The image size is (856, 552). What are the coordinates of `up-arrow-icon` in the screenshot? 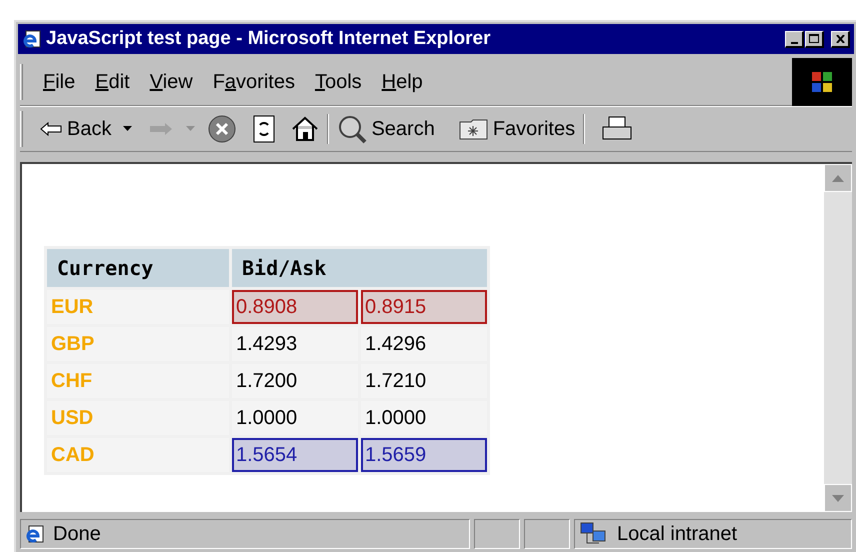 It's located at (838, 178).